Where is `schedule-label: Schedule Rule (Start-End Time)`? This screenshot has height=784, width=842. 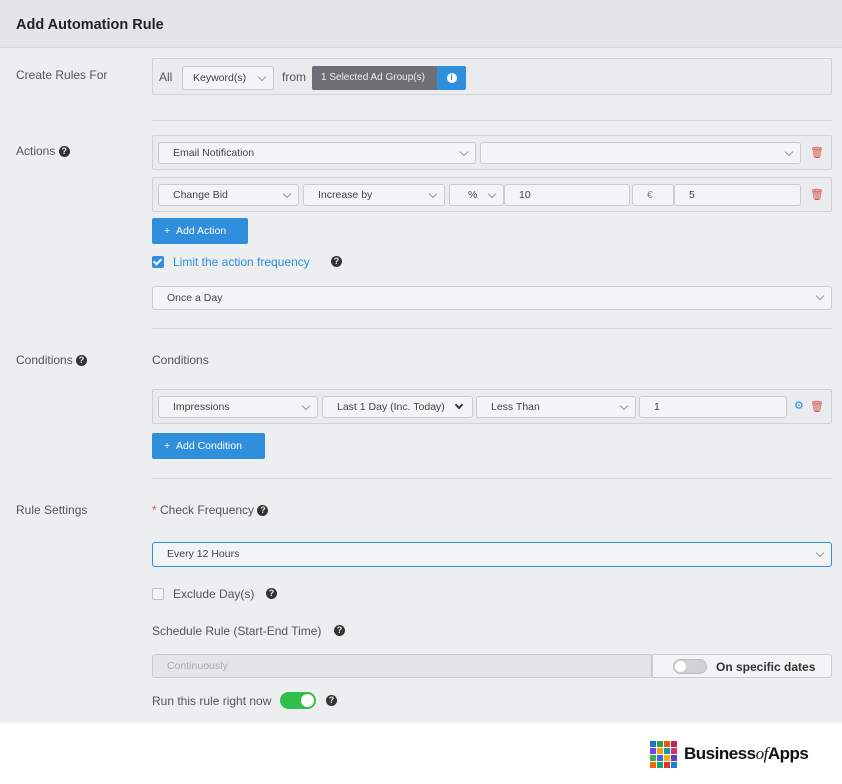
schedule-label: Schedule Rule (Start-End Time) is located at coordinates (237, 631).